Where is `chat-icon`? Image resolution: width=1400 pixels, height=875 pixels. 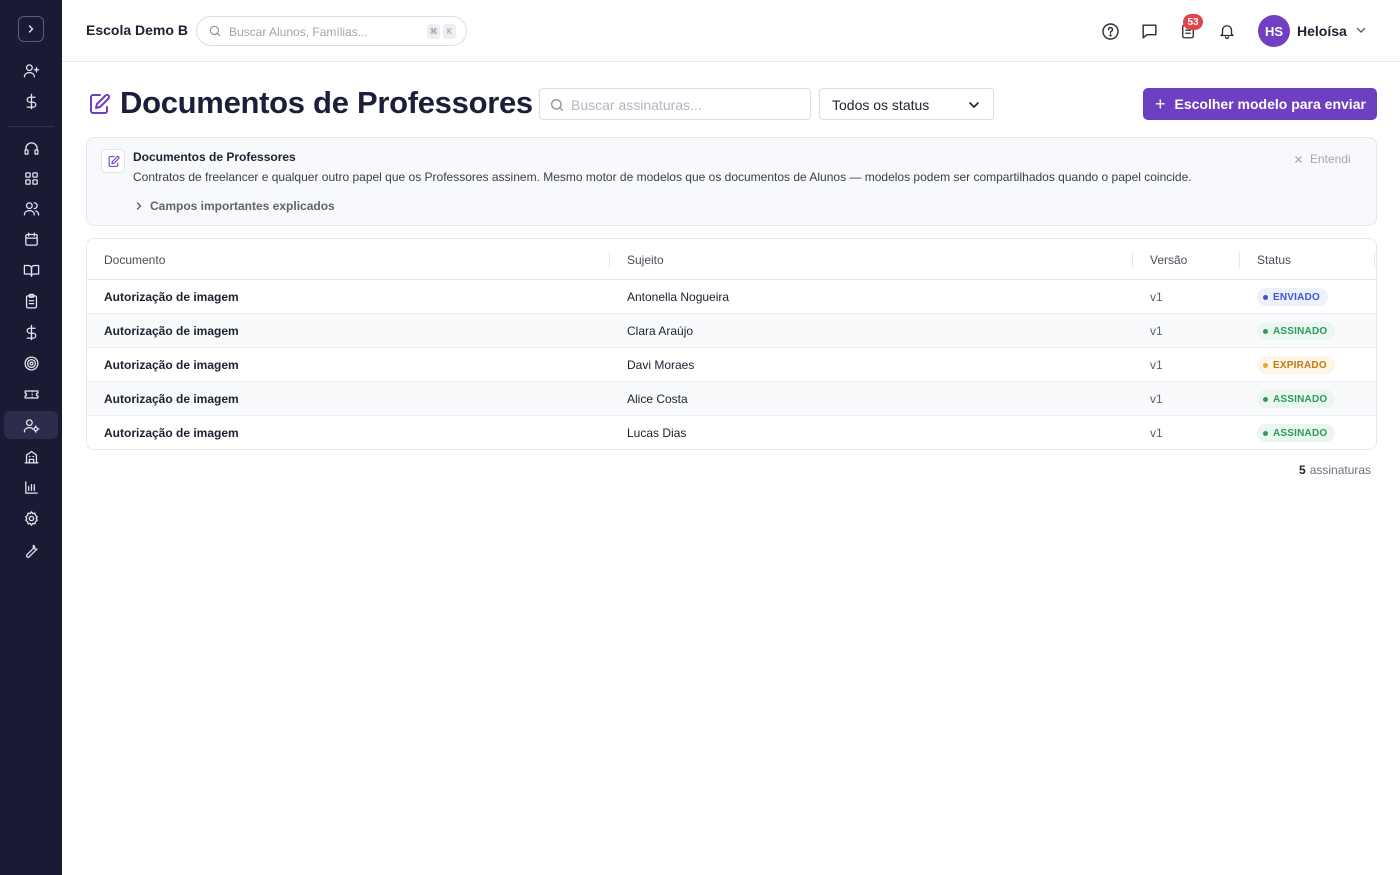 chat-icon is located at coordinates (1149, 31).